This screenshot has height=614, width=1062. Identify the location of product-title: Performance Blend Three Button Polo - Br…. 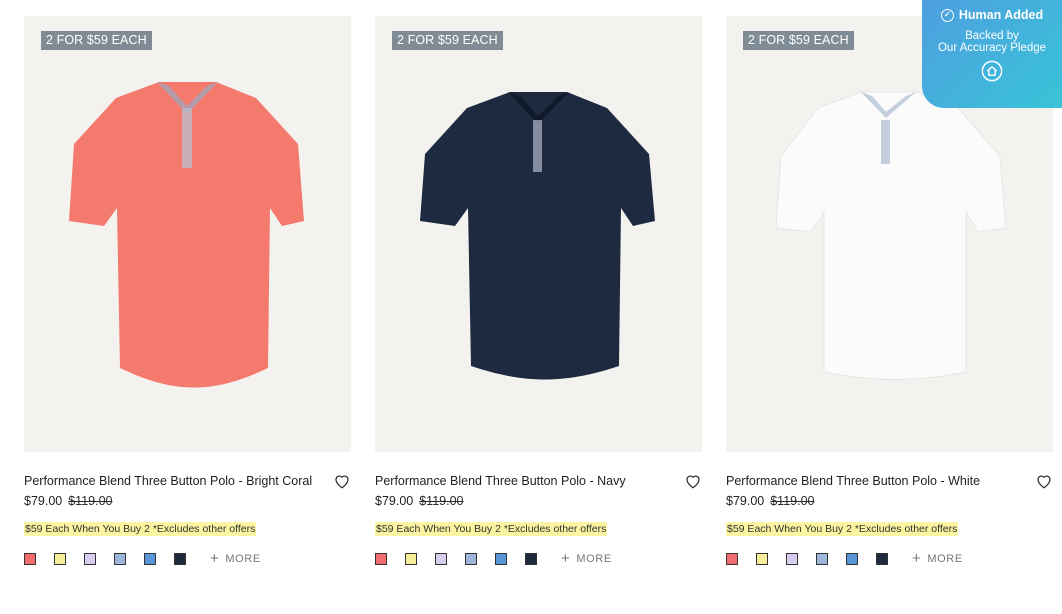
(187, 480).